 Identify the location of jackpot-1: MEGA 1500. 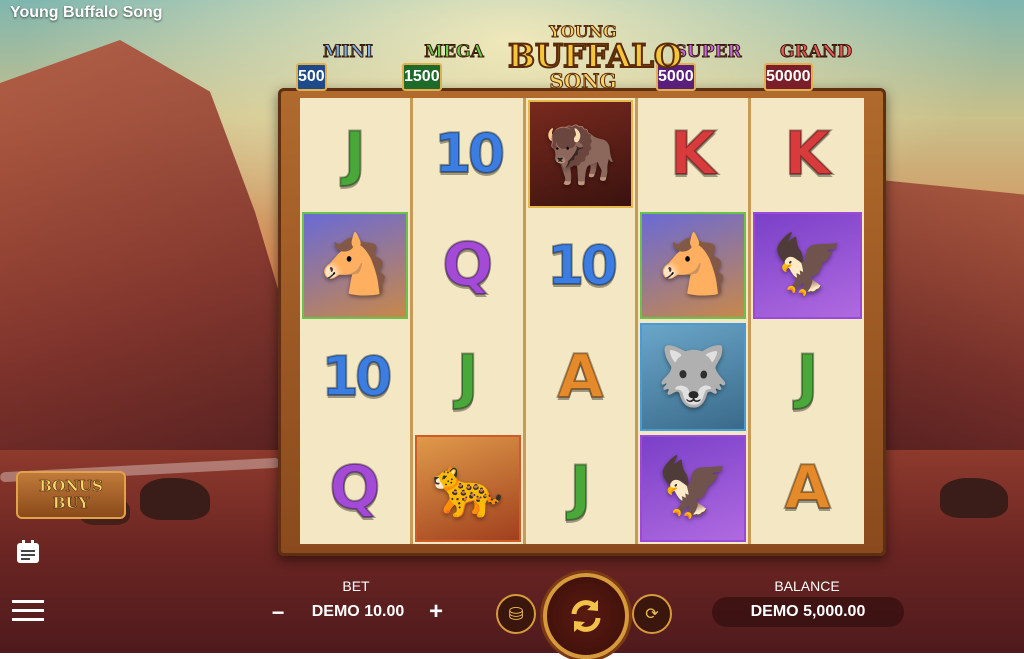
(454, 66).